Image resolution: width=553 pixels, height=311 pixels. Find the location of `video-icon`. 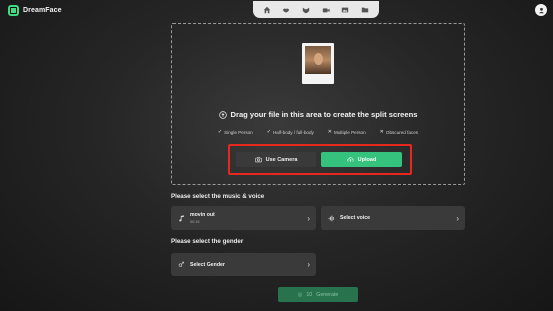

video-icon is located at coordinates (326, 10).